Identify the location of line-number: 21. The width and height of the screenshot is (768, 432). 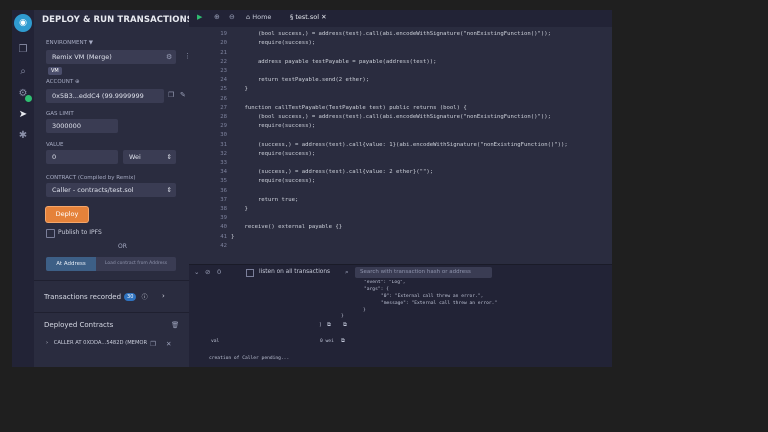
(223, 52).